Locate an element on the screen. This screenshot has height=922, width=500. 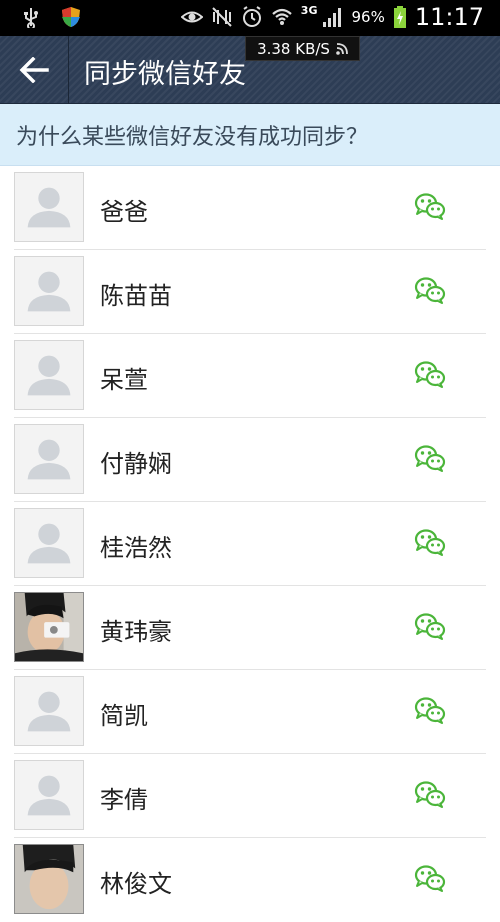
action-bar-divider is located at coordinates (68, 70).